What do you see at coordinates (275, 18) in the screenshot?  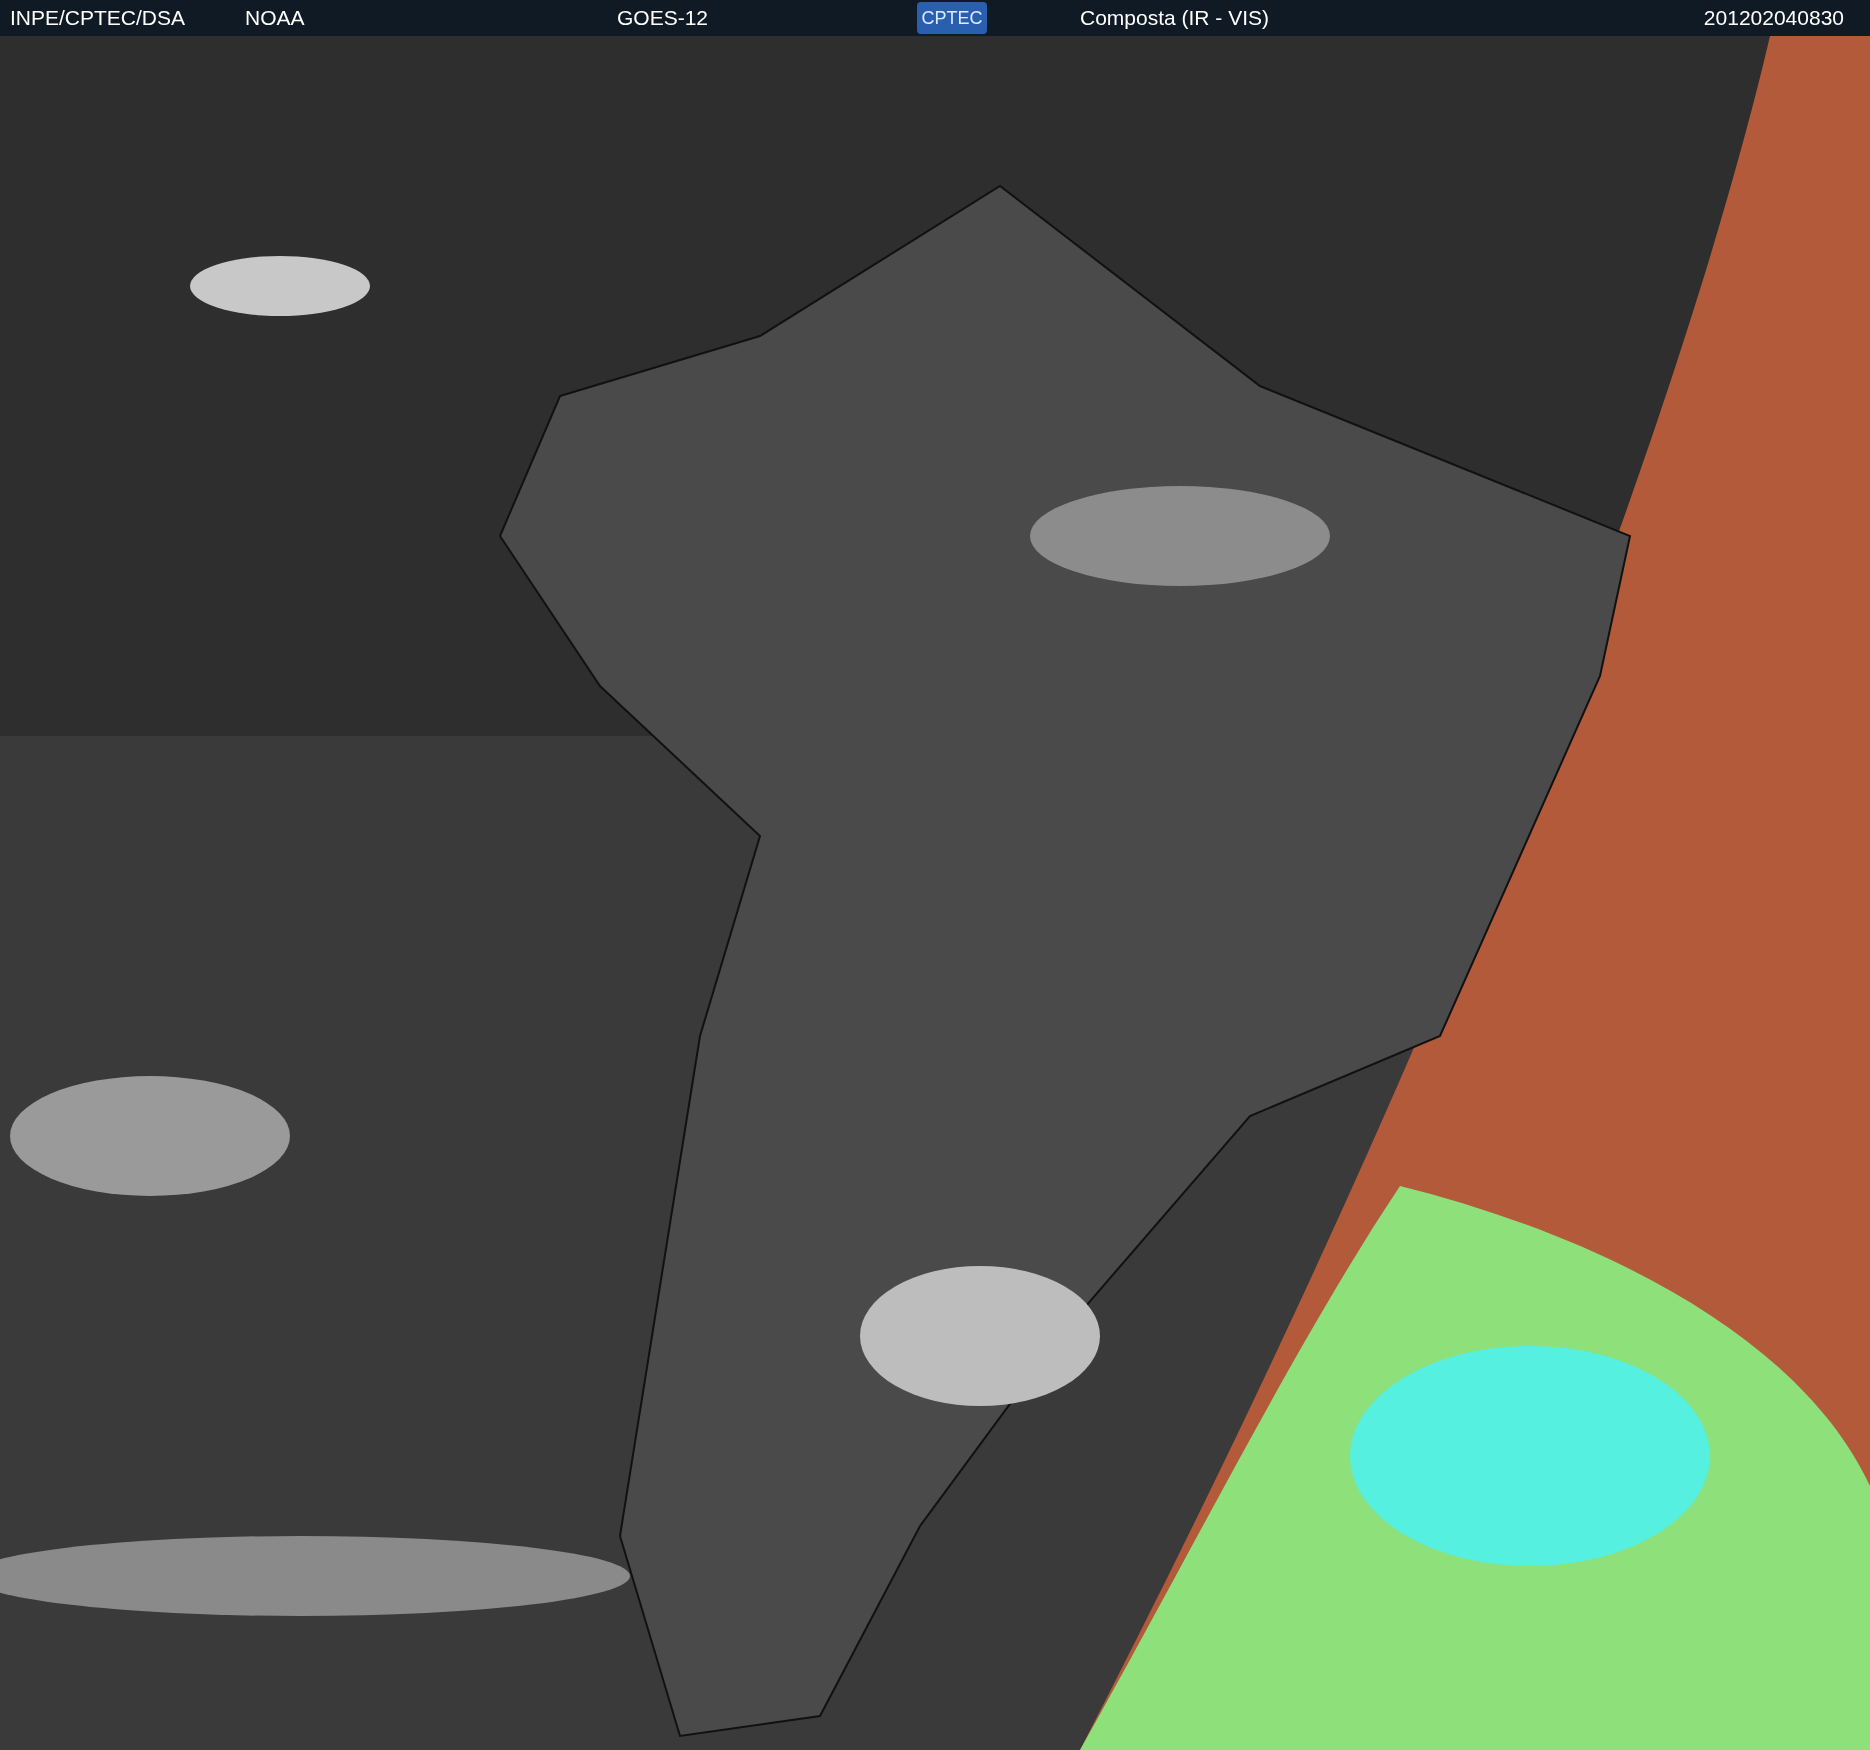 I see `agency-label: NOAA` at bounding box center [275, 18].